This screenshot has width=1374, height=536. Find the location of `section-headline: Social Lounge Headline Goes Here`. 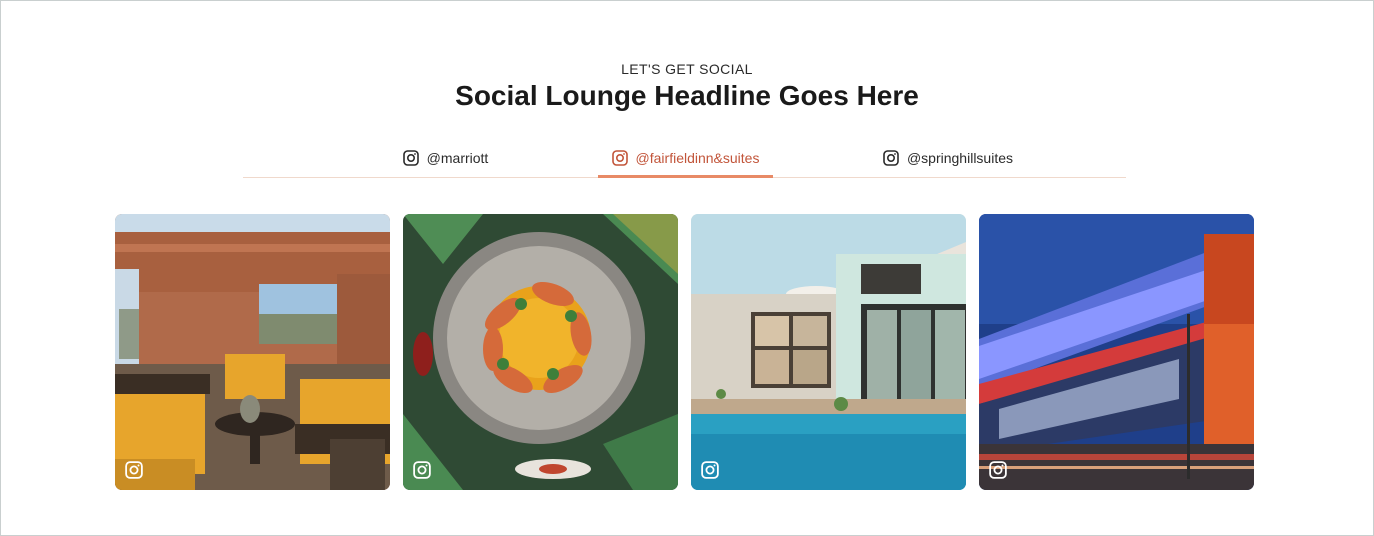

section-headline: Social Lounge Headline Goes Here is located at coordinates (687, 95).